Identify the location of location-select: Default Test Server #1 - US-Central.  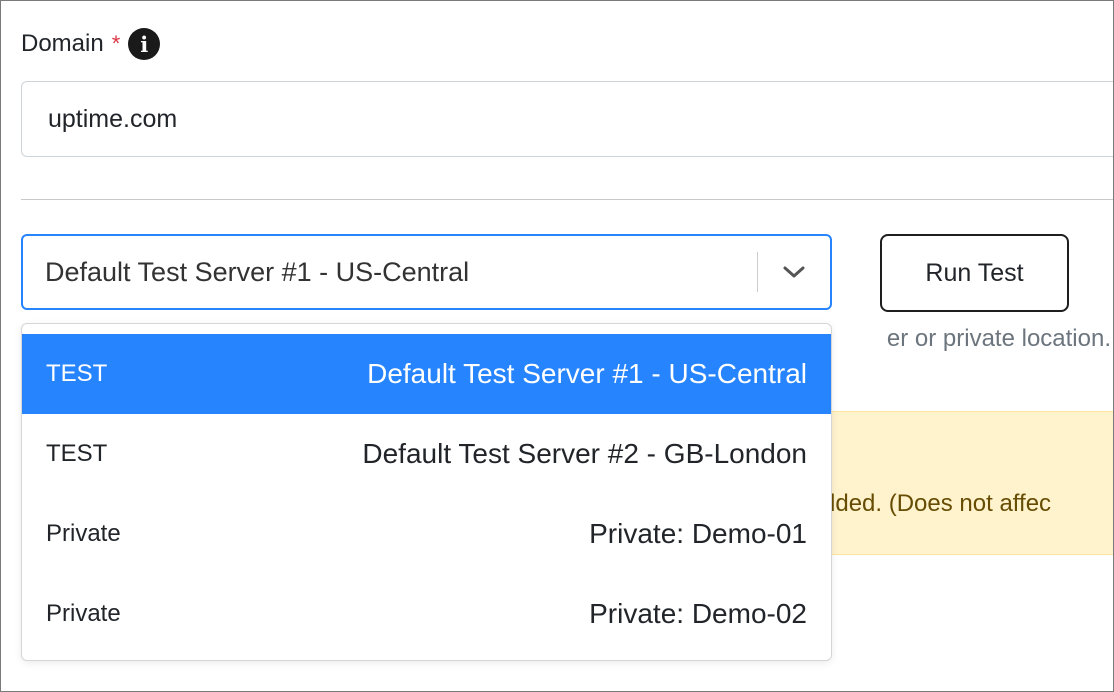
(426, 272).